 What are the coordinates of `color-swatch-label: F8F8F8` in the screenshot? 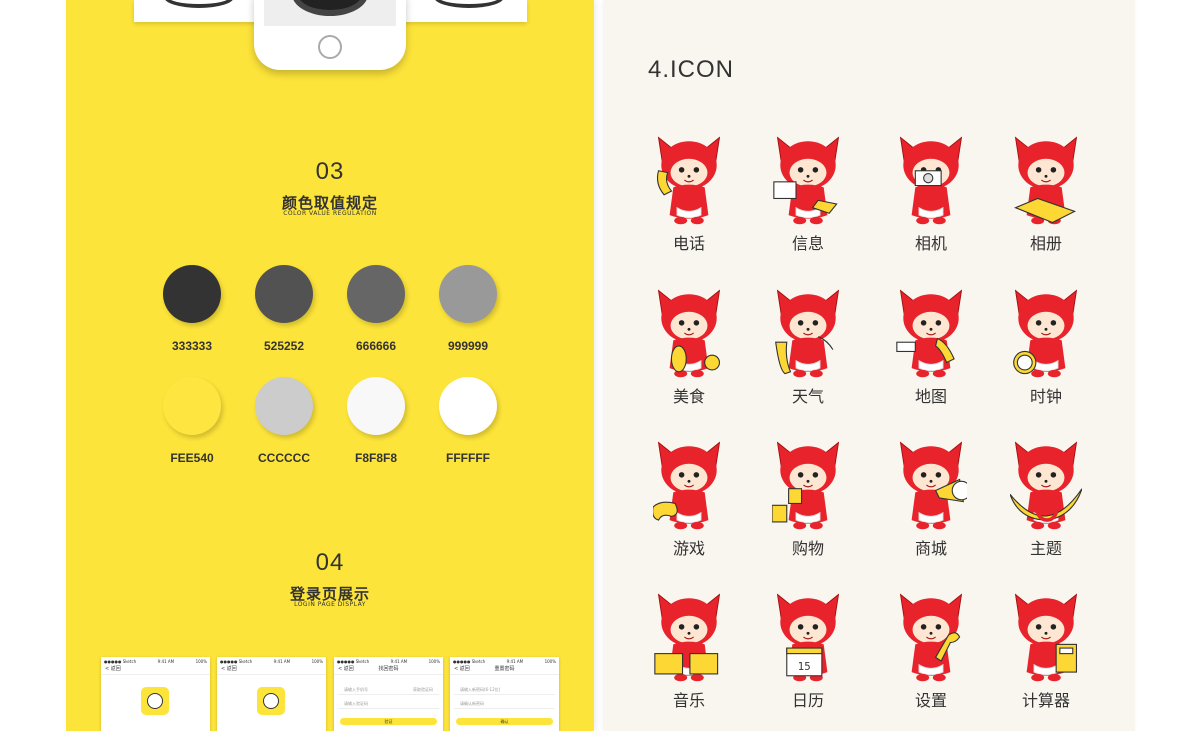 It's located at (375, 458).